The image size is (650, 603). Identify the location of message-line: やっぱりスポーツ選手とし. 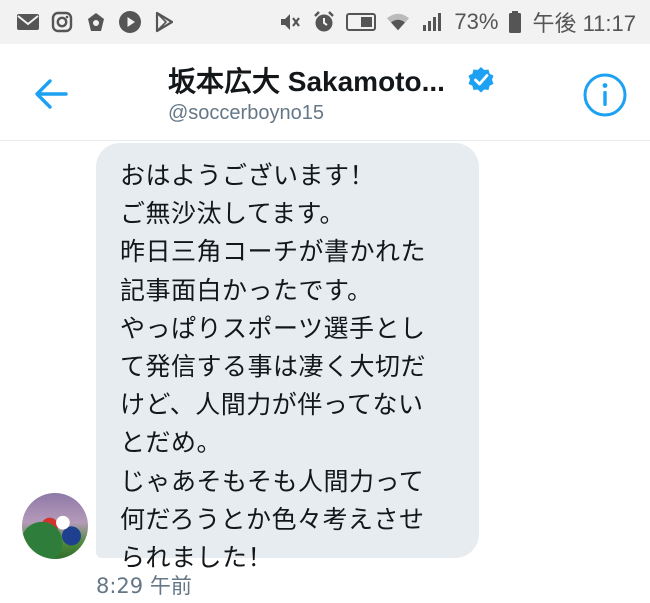
(273, 328).